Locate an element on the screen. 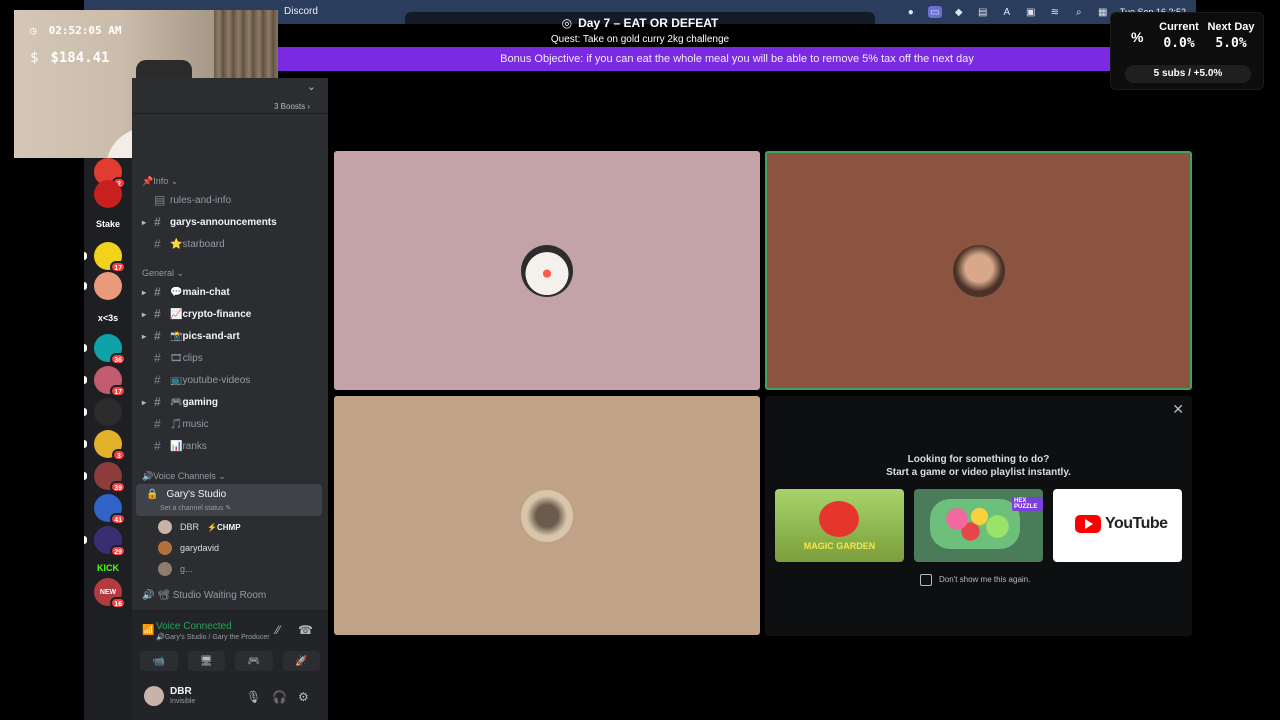 This screenshot has height=720, width=1280. video-tile-dog is located at coordinates (547, 515).